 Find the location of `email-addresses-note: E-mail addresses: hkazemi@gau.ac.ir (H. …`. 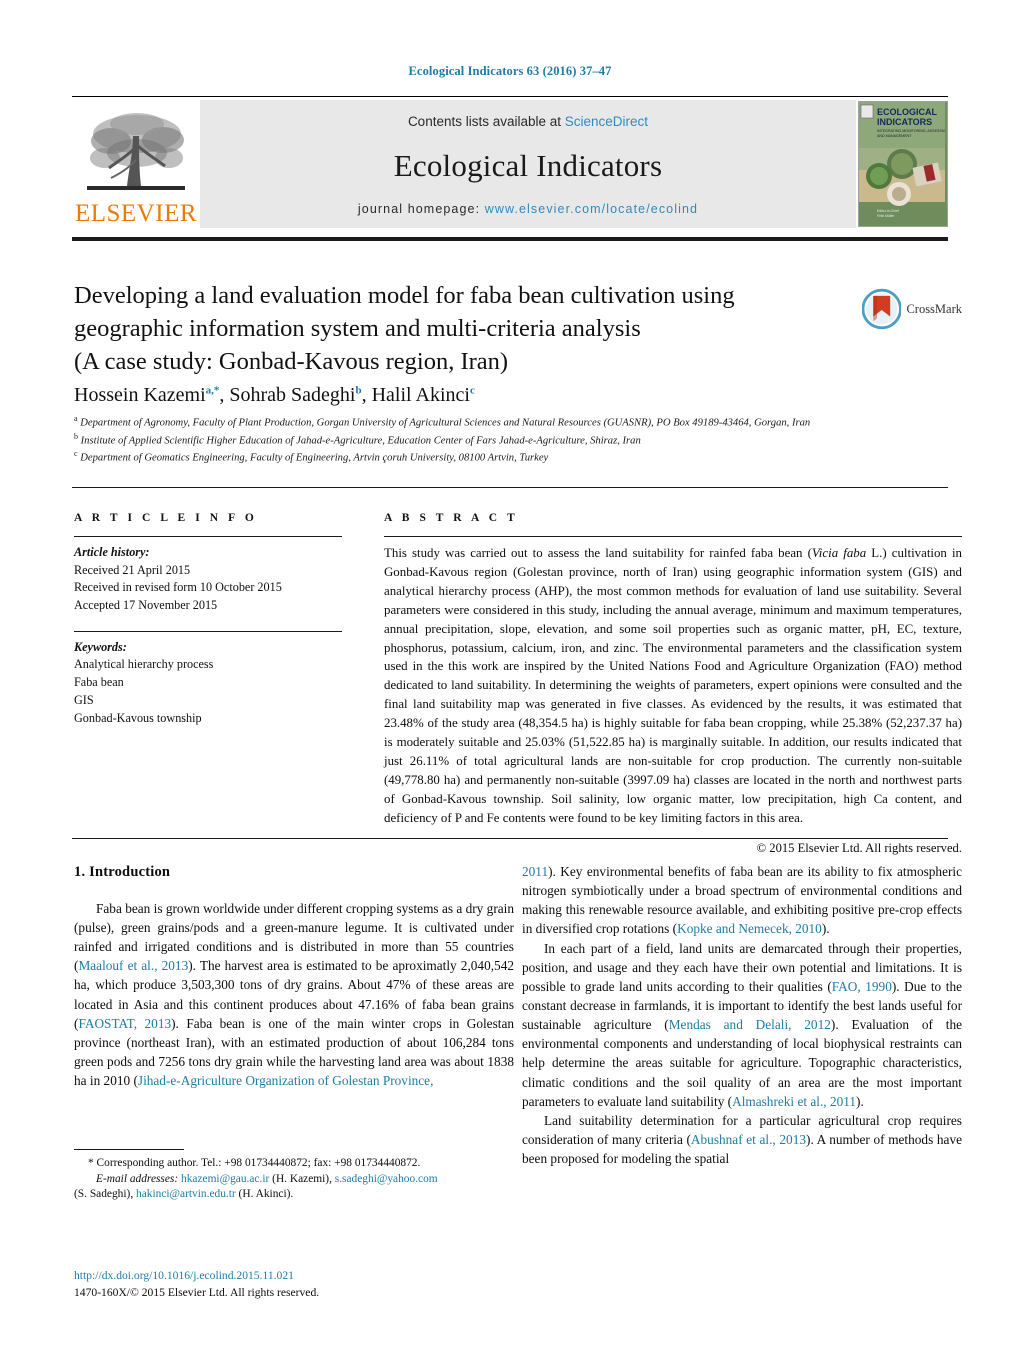

email-addresses-note: E-mail addresses: hkazemi@gau.ac.ir (H. … is located at coordinates (294, 1180).